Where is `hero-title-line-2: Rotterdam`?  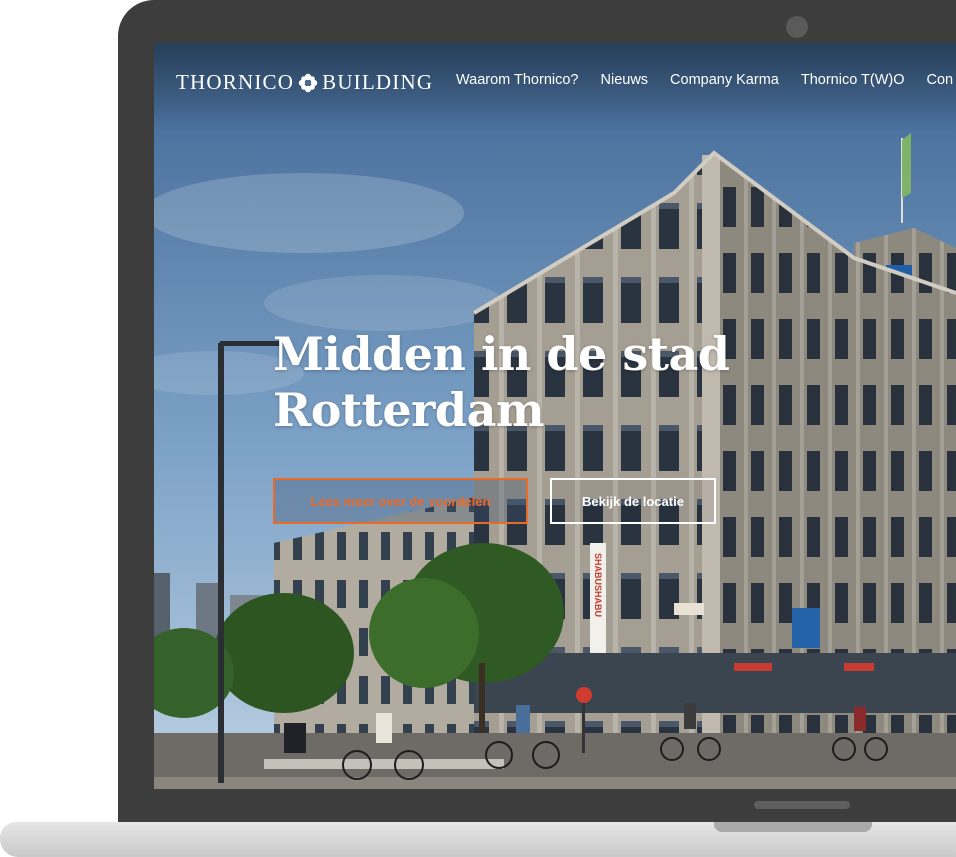 hero-title-line-2: Rotterdam is located at coordinates (409, 410).